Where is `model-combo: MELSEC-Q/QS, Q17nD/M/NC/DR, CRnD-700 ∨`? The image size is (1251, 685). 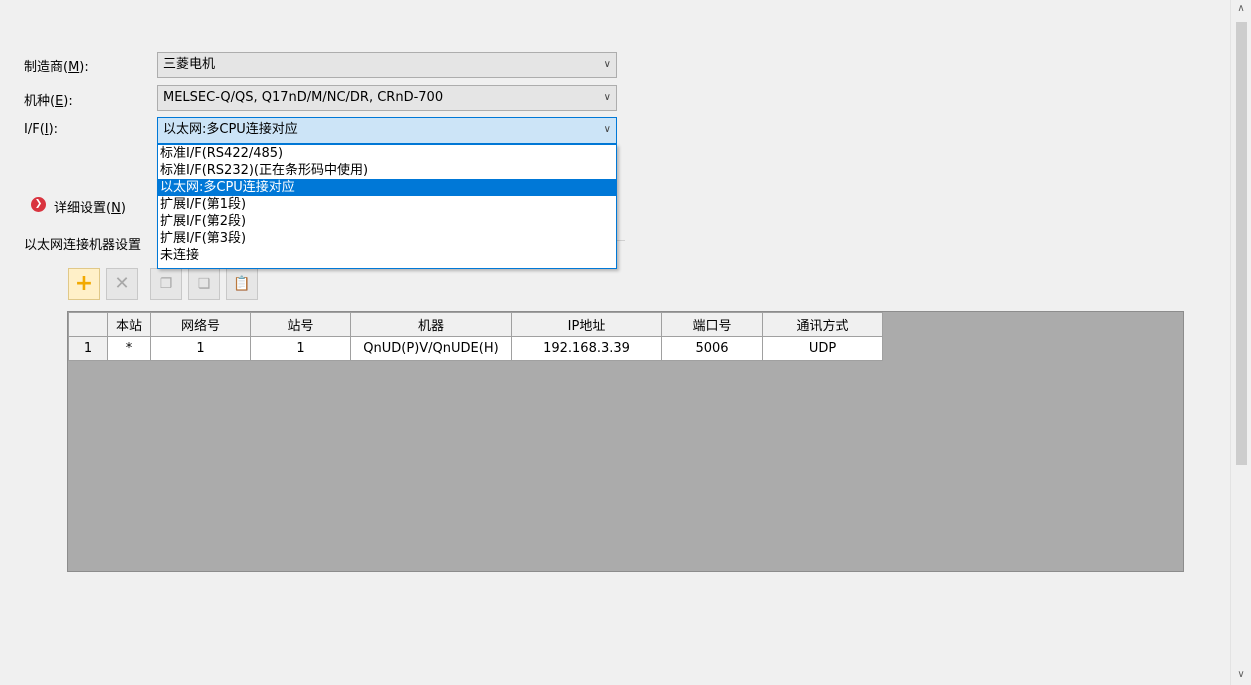 model-combo: MELSEC-Q/QS, Q17nD/M/NC/DR, CRnD-700 ∨ is located at coordinates (387, 98).